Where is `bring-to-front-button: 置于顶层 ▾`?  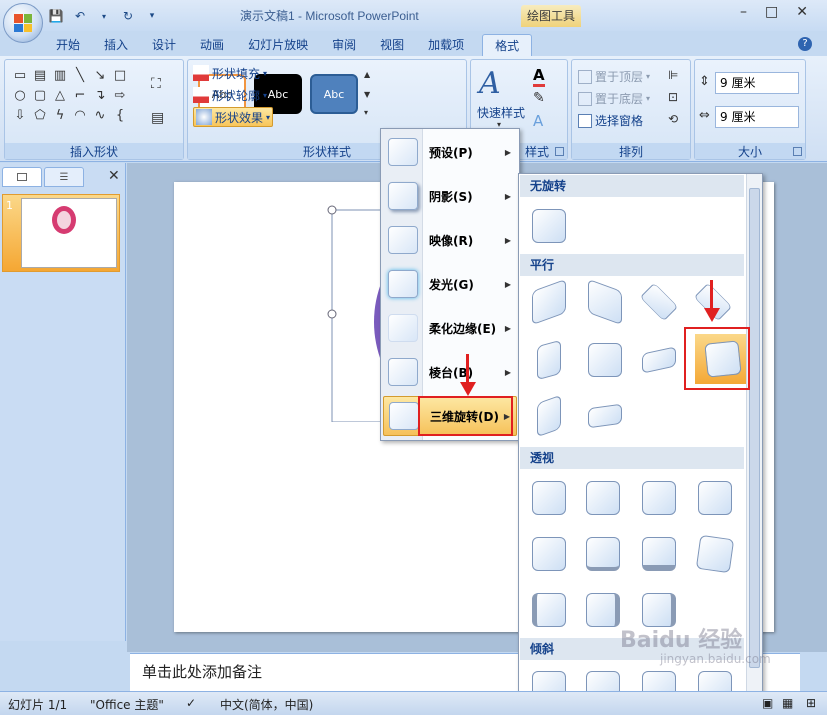
bring-to-front-button: 置于顶层 ▾ is located at coordinates (614, 76).